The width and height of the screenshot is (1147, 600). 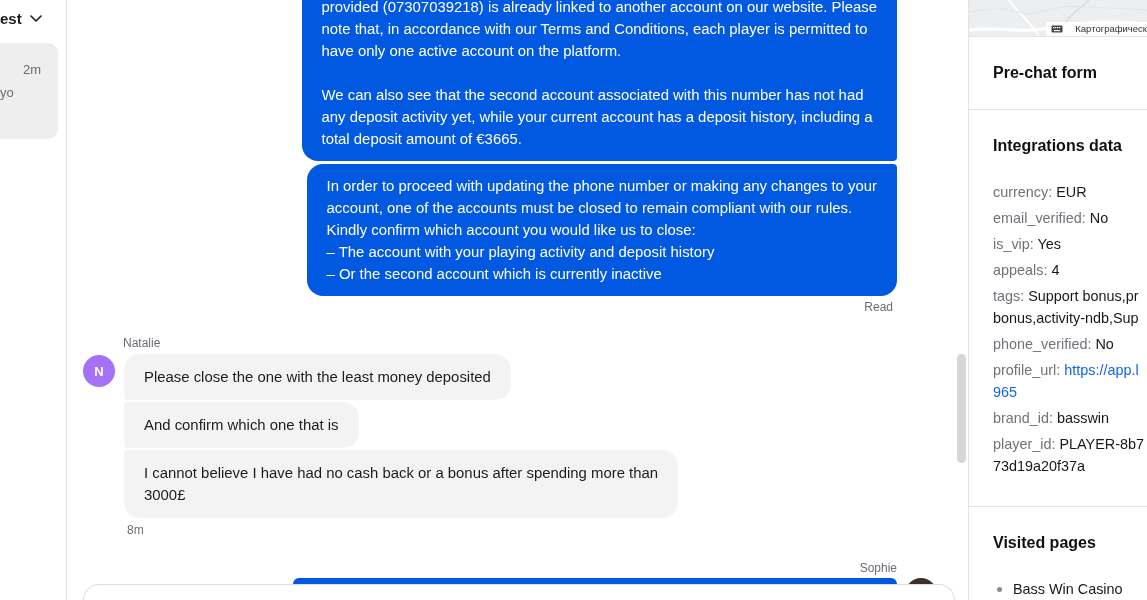 What do you see at coordinates (1057, 29) in the screenshot?
I see `keyboard-icon` at bounding box center [1057, 29].